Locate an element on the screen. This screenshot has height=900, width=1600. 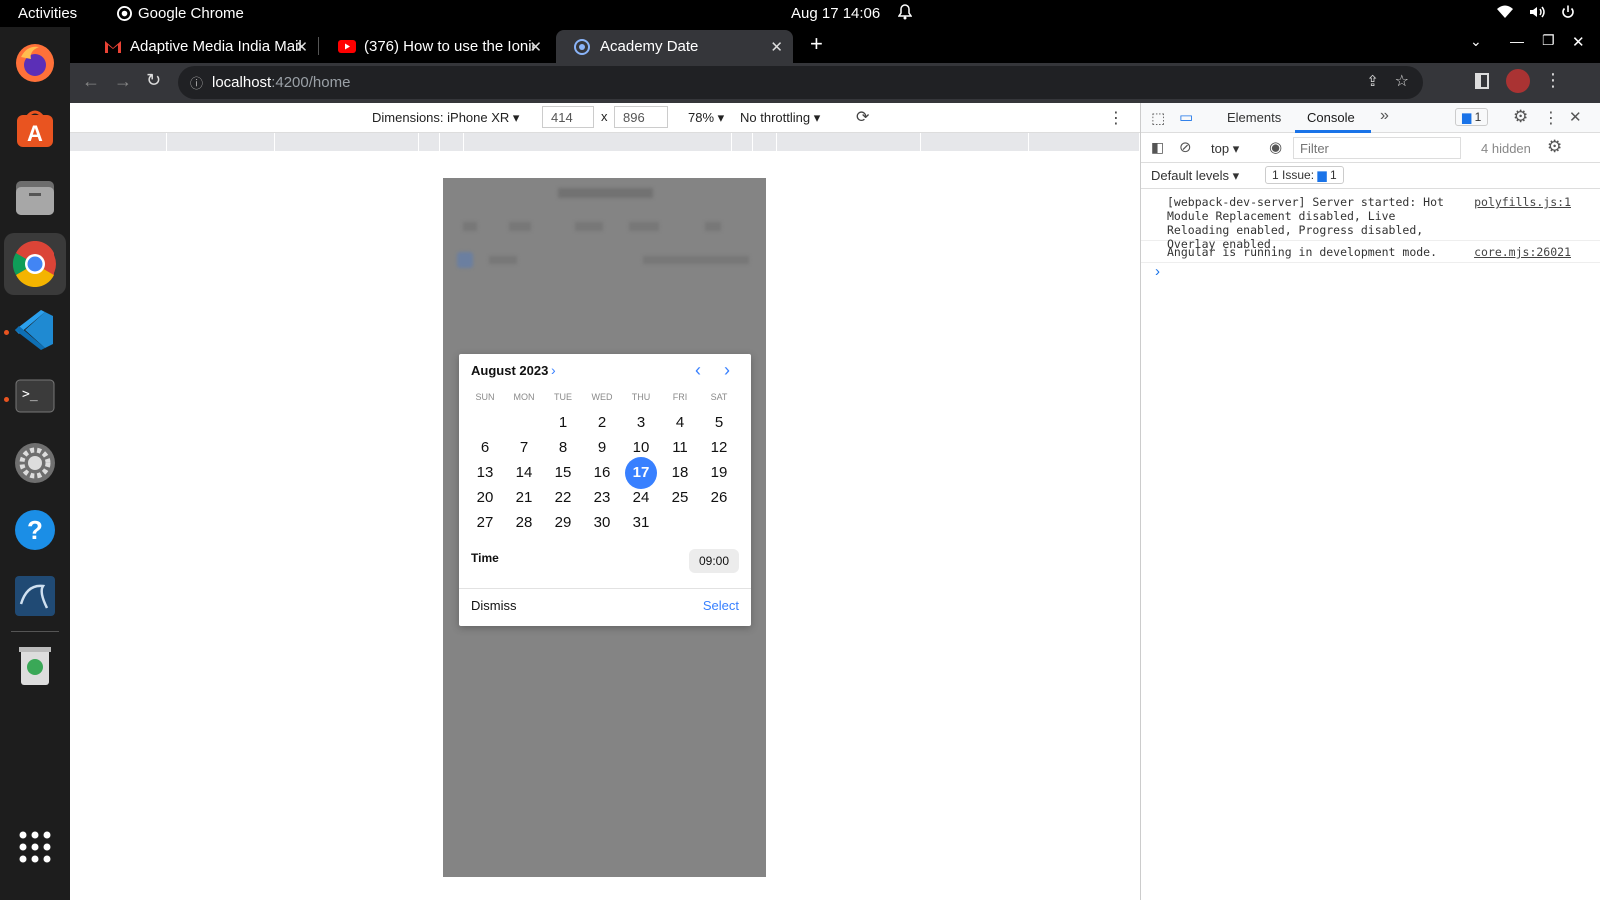
width-input: 414 is located at coordinates (568, 117).